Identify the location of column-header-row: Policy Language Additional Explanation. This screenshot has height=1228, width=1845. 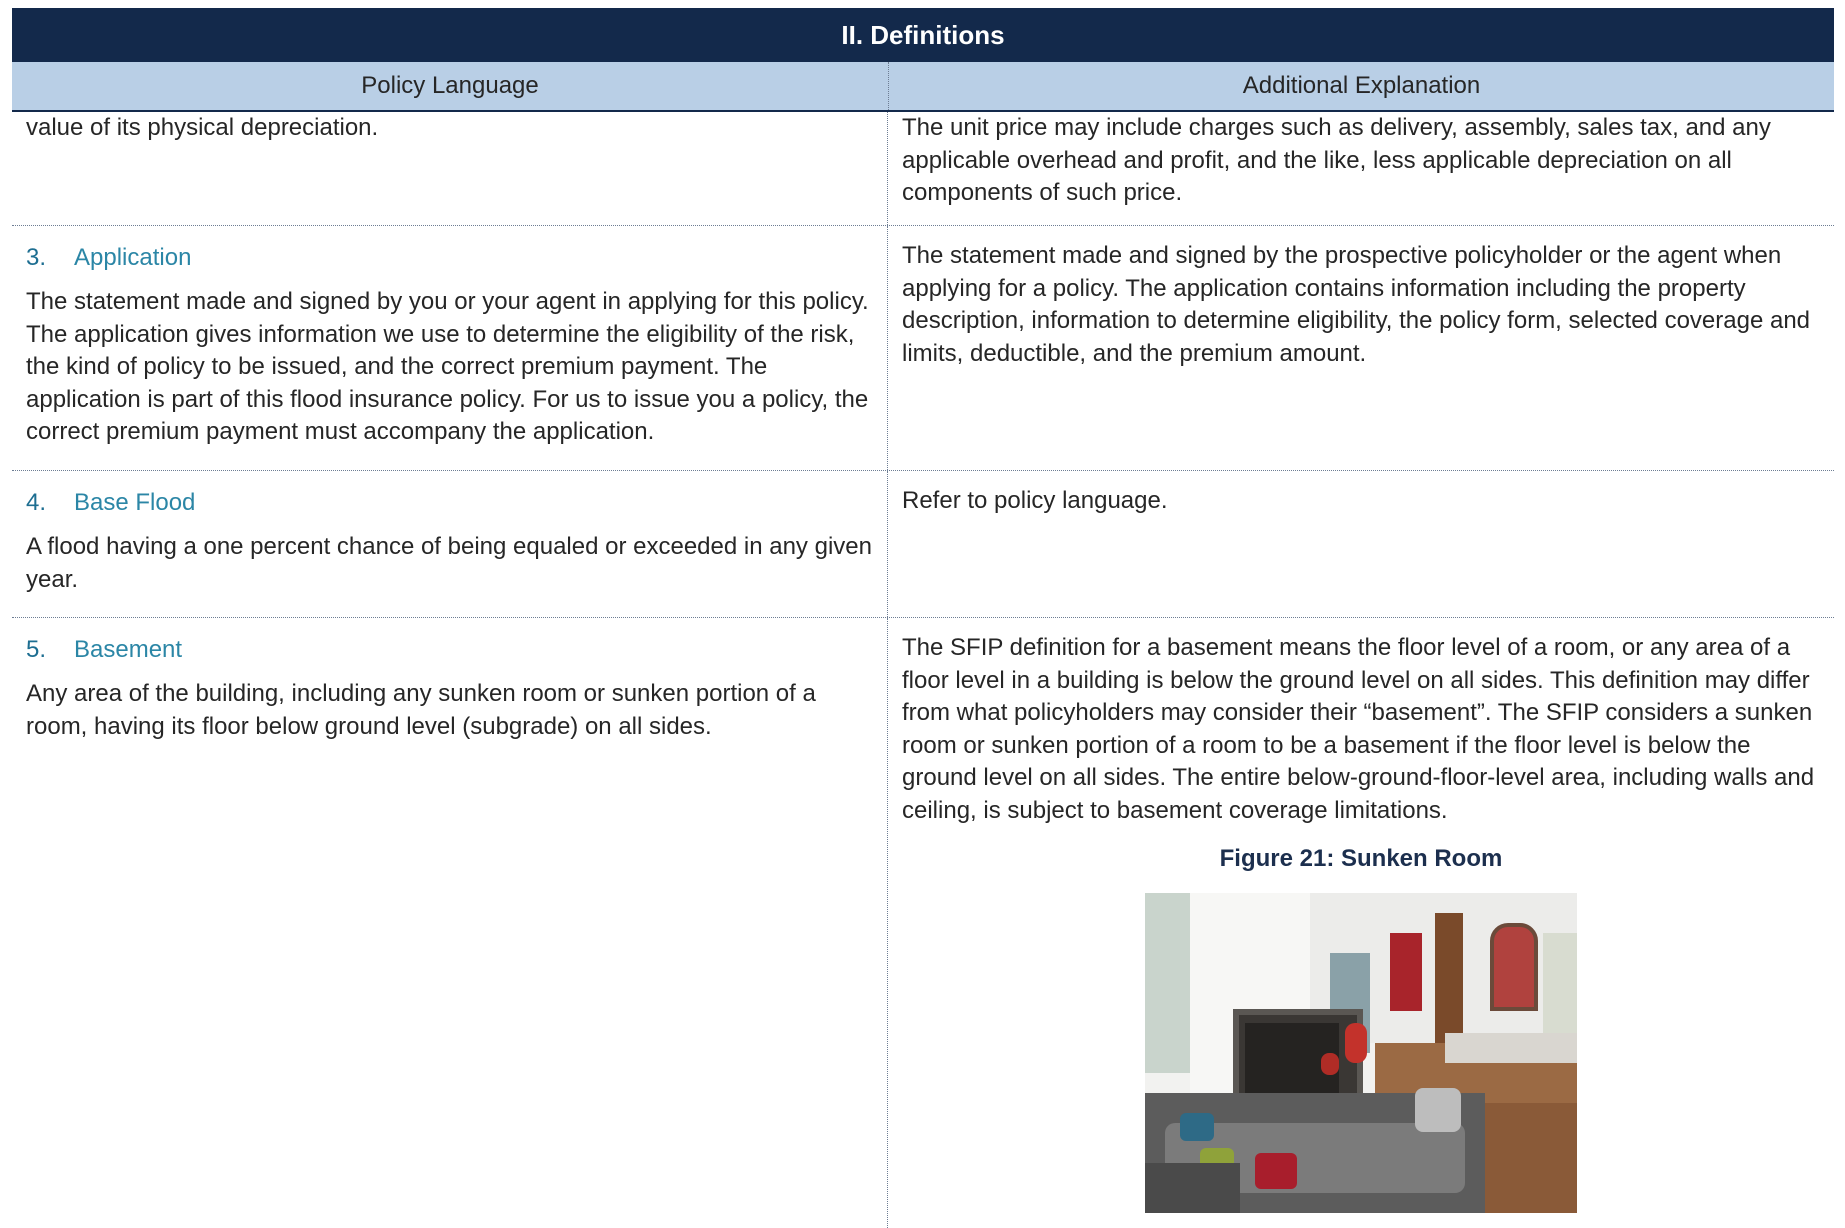
(923, 87).